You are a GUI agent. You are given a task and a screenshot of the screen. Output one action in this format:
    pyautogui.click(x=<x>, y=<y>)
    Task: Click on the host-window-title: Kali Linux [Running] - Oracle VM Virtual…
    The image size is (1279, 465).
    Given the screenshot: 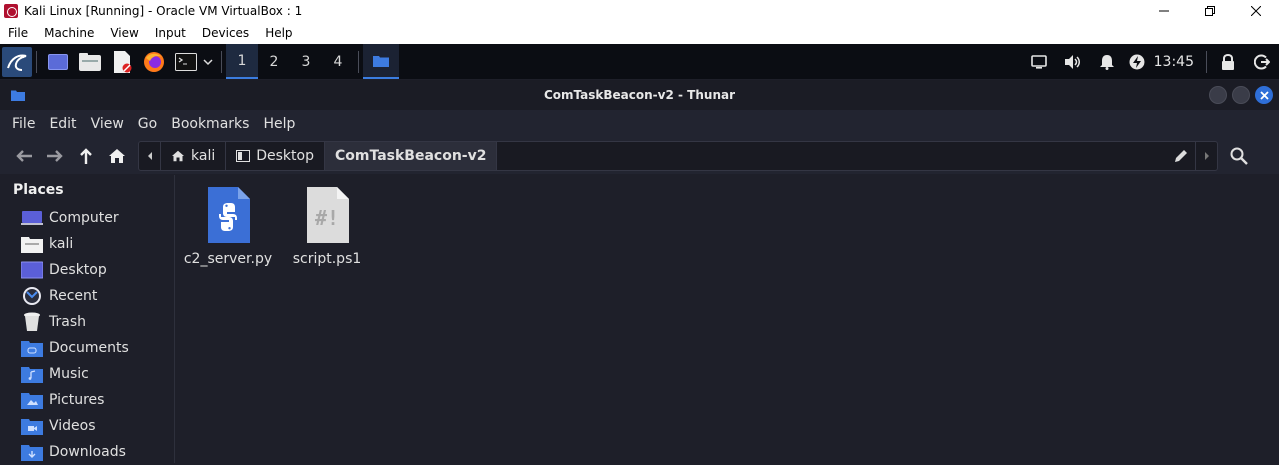 What is the action you would take?
    pyautogui.click(x=163, y=11)
    